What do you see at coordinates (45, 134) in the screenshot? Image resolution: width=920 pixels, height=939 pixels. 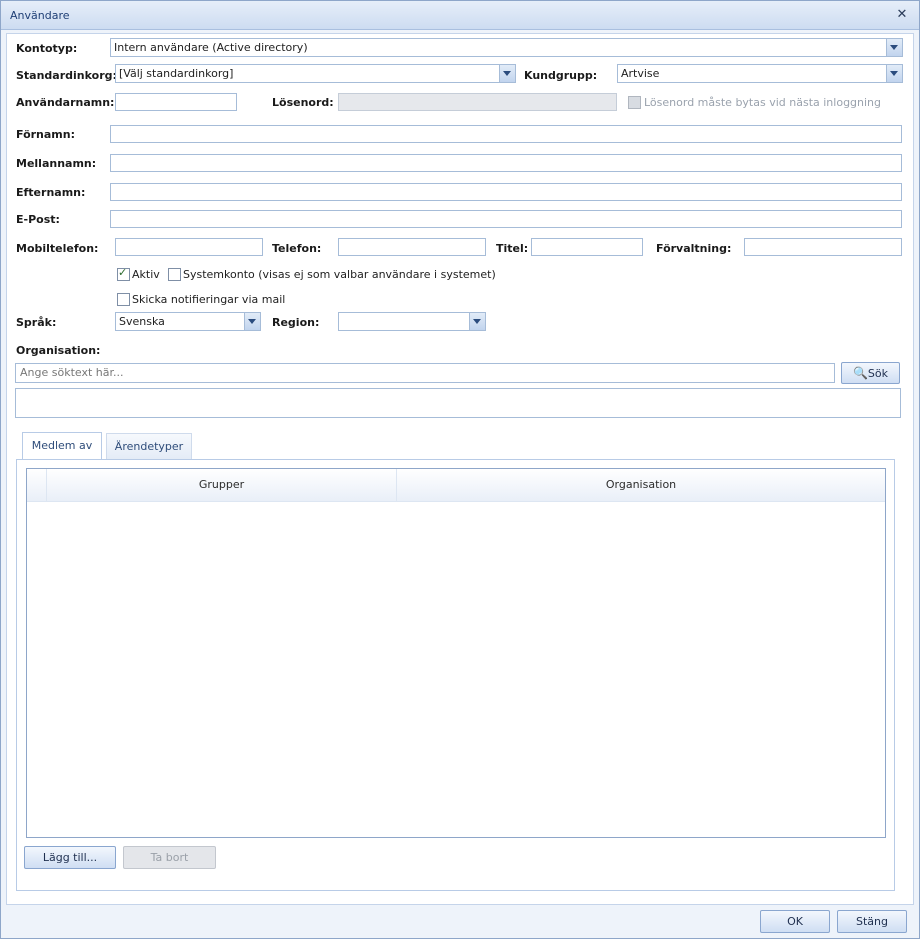 I see `fornamn-label: Förnamn:` at bounding box center [45, 134].